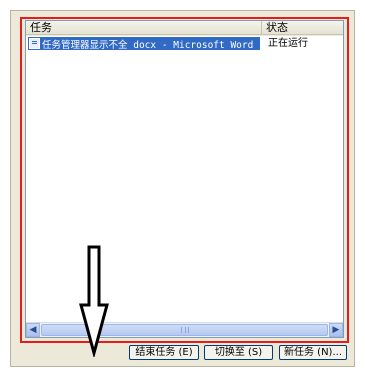  I want to click on switch-to-button: 切换至 (S), so click(238, 352).